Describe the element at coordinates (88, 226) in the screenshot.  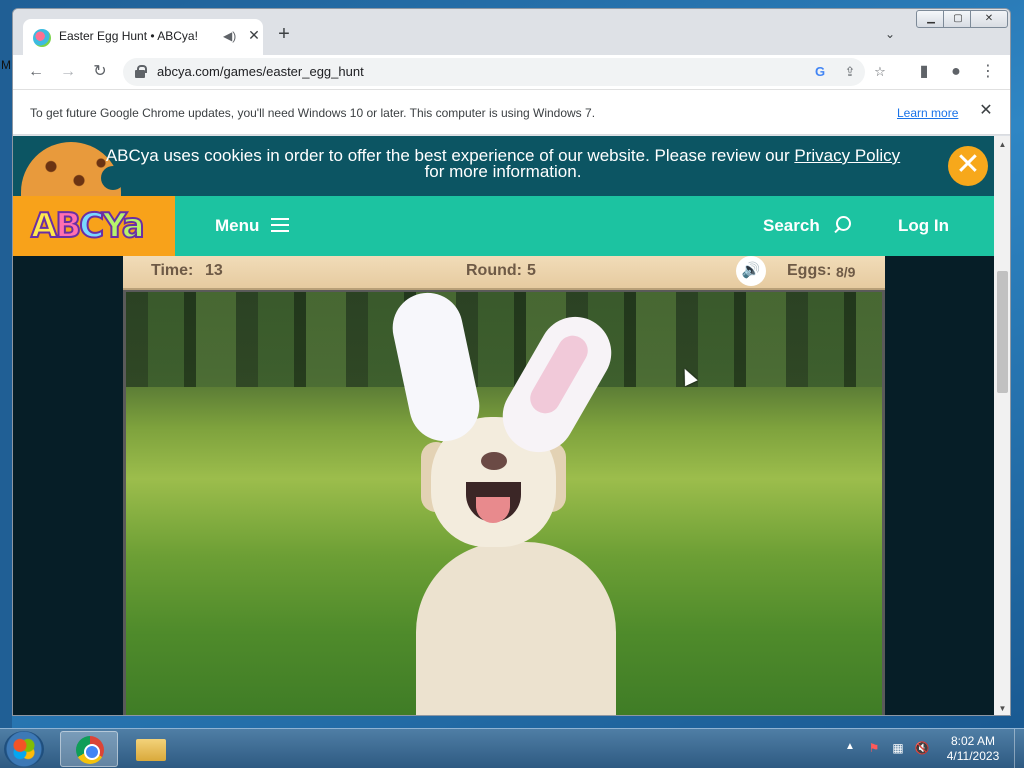
I see `logo-text: ABCYa` at that location.